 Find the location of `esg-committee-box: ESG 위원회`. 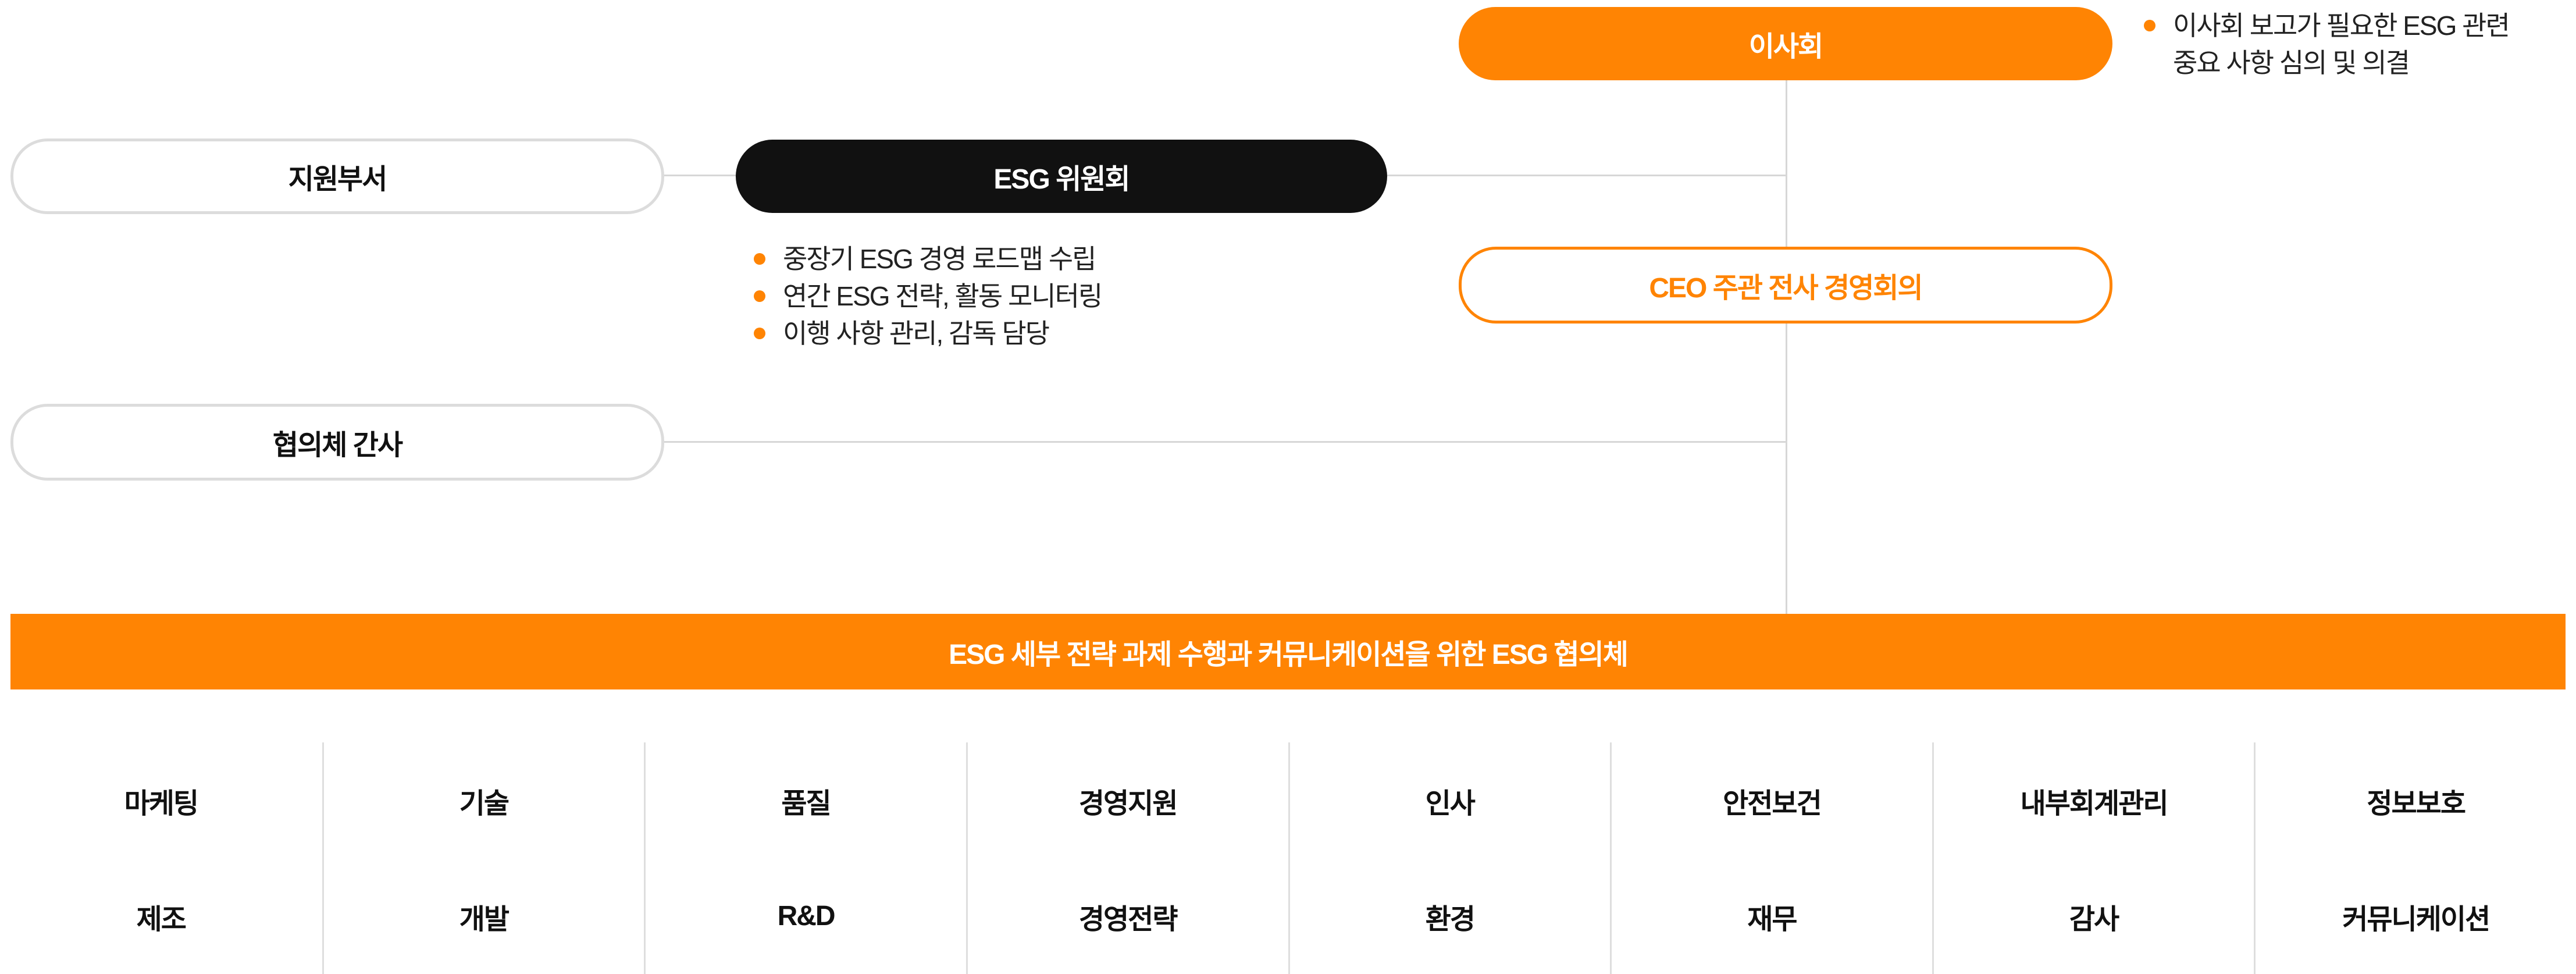

esg-committee-box: ESG 위원회 is located at coordinates (1061, 176).